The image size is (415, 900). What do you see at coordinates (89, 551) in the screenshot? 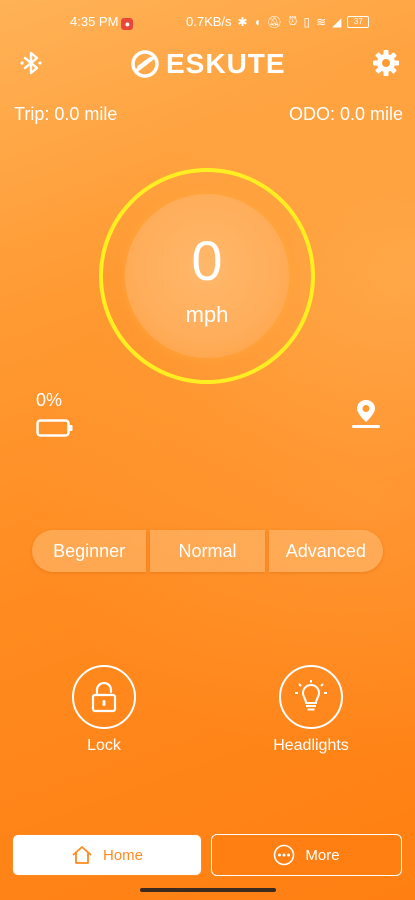
I see `mode-beginner-button: Beginner` at bounding box center [89, 551].